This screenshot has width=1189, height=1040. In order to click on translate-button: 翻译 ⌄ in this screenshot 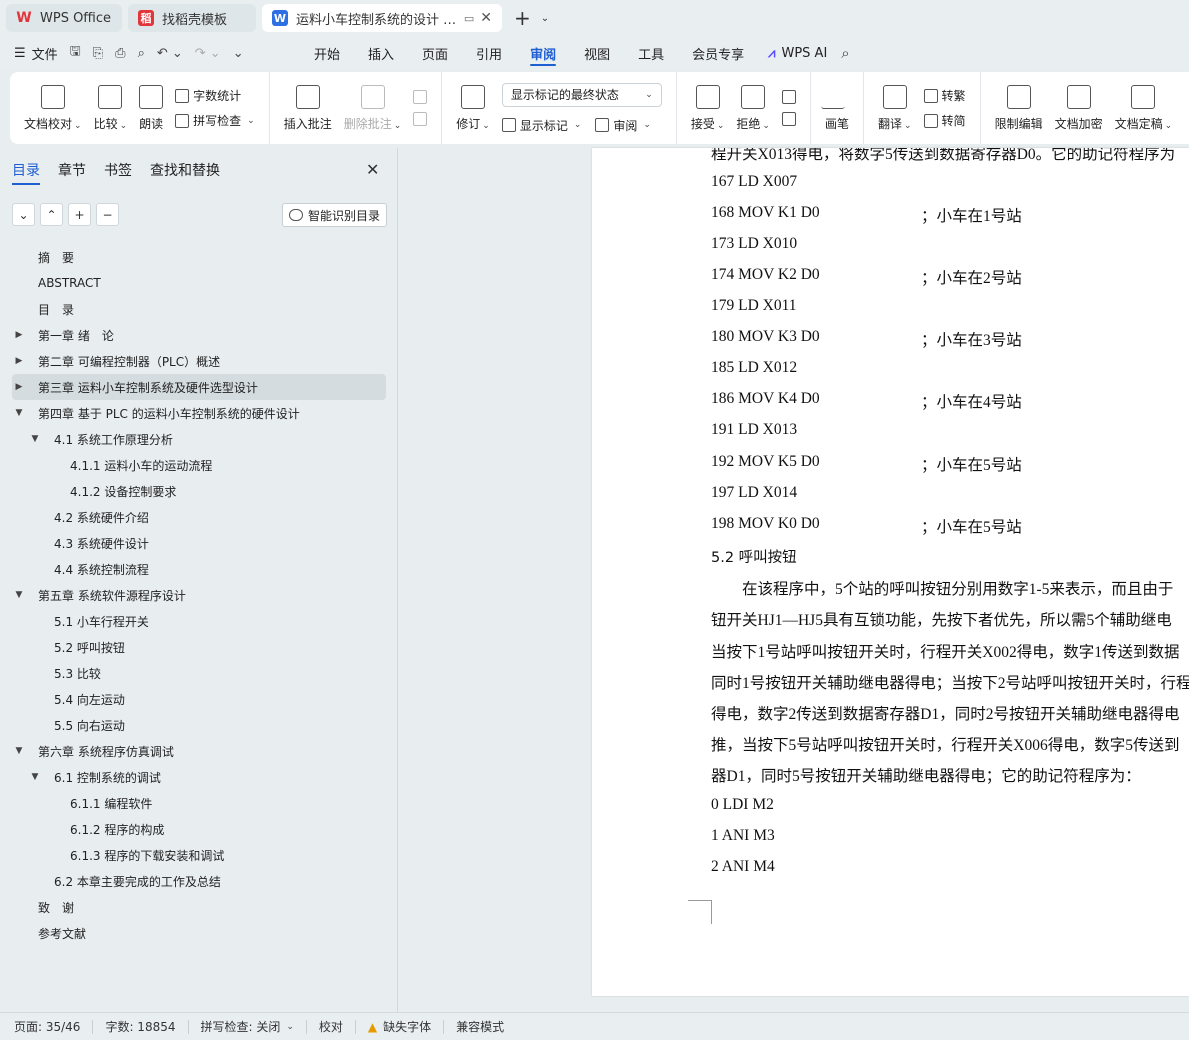, I will do `click(895, 108)`.